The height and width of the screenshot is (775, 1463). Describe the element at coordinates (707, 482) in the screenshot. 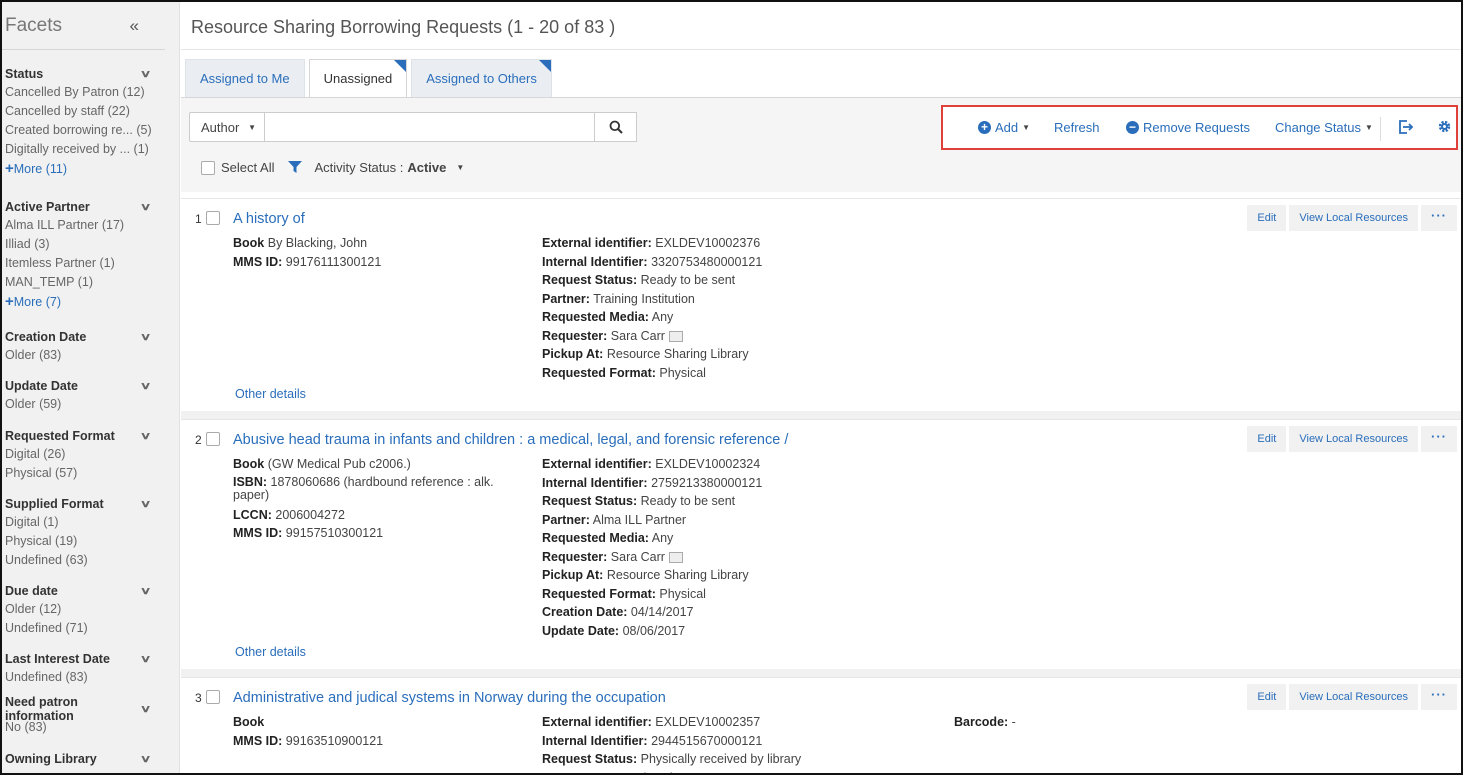

I see `detail-value: 2759213380000121` at that location.